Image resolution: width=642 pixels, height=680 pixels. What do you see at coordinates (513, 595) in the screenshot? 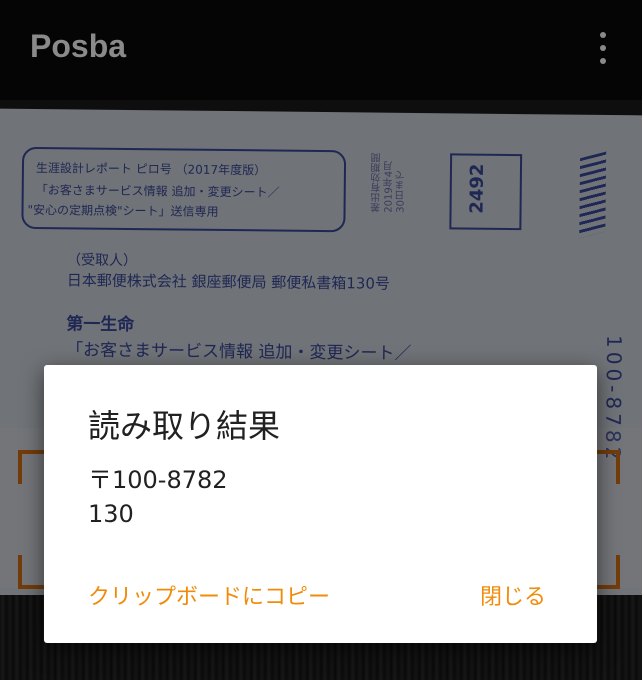
I see `close-button: 閉じる` at bounding box center [513, 595].